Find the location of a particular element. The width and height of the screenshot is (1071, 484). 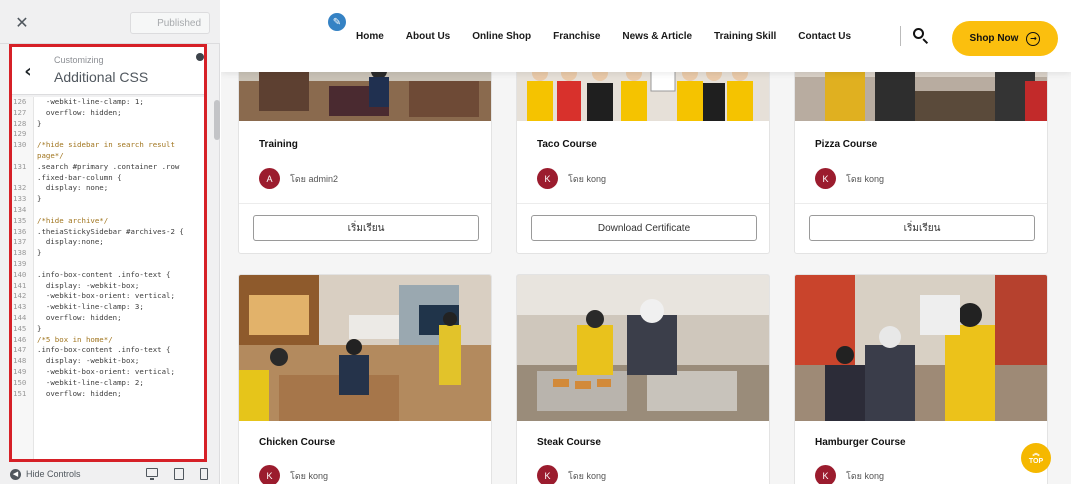

nav-divider is located at coordinates (900, 36).